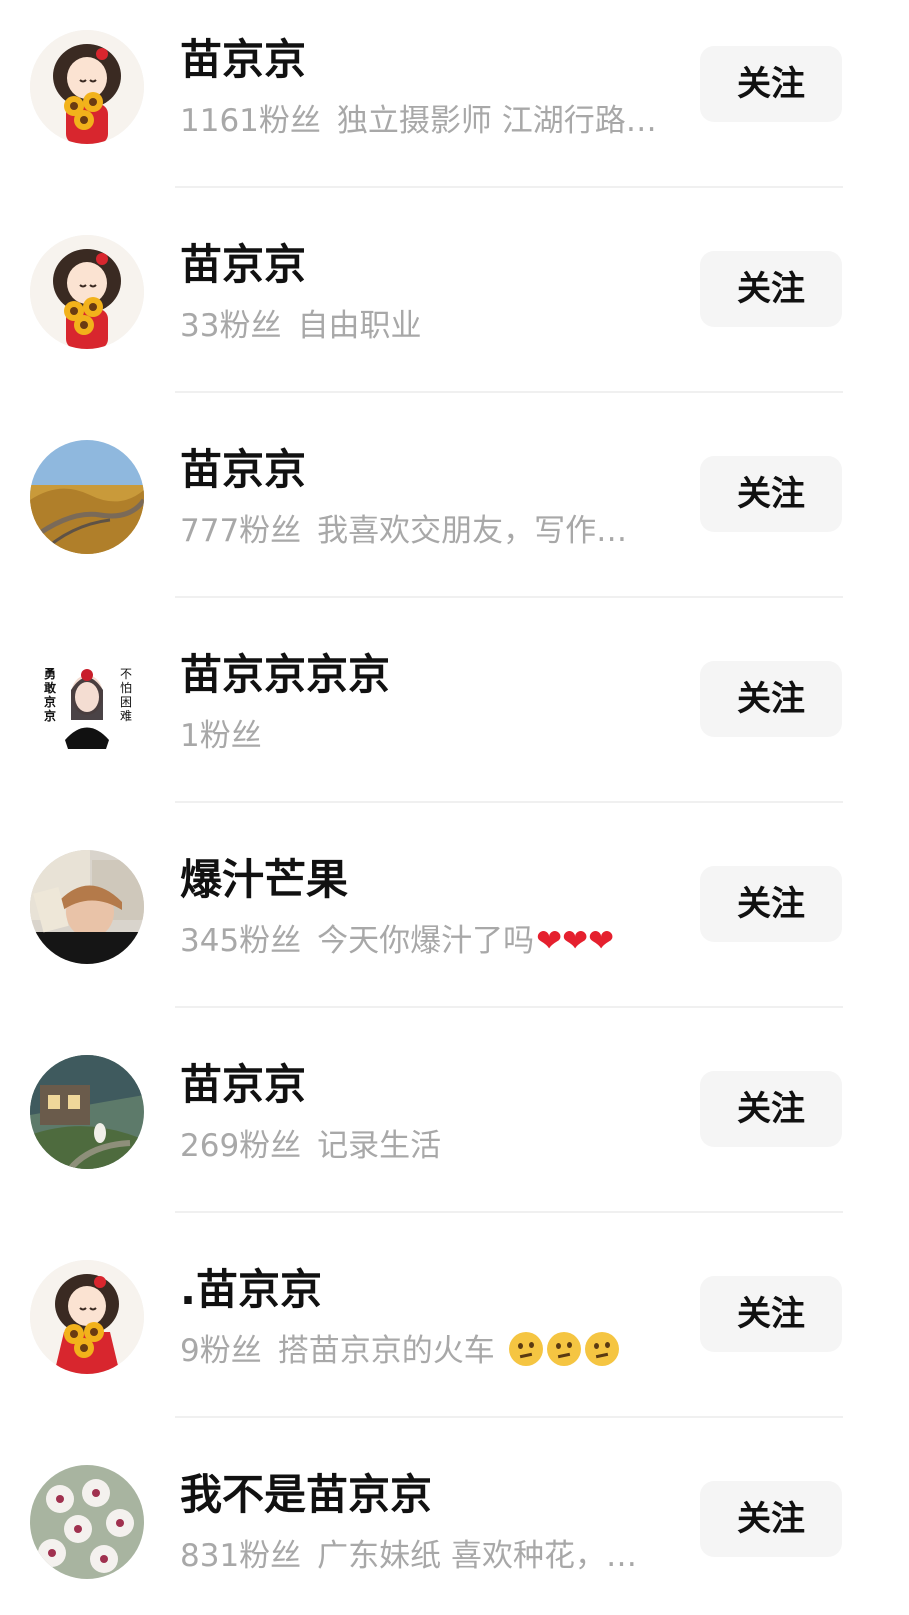 The image size is (909, 1615). What do you see at coordinates (575, 941) in the screenshot?
I see `heart-icon: ❤❤❤` at bounding box center [575, 941].